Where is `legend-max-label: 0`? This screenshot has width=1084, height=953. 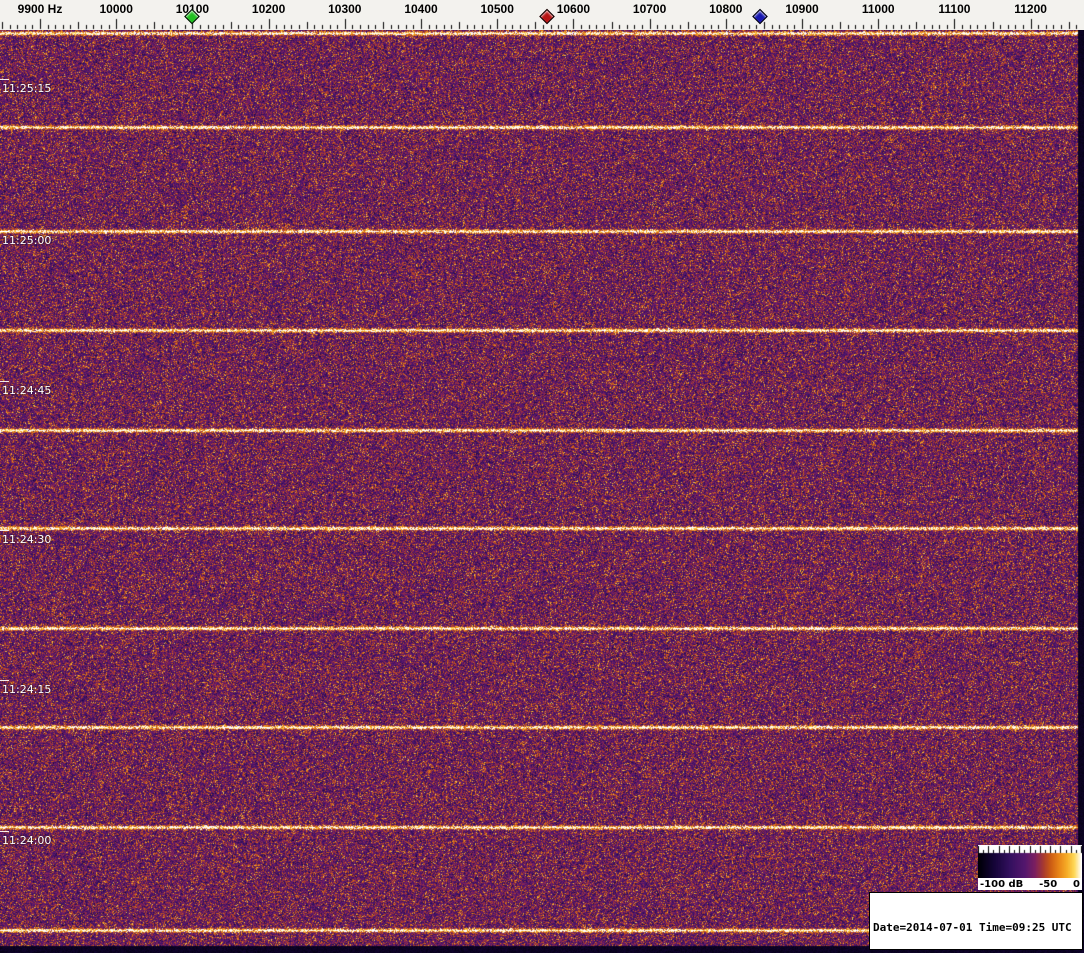
legend-max-label: 0 is located at coordinates (1076, 884).